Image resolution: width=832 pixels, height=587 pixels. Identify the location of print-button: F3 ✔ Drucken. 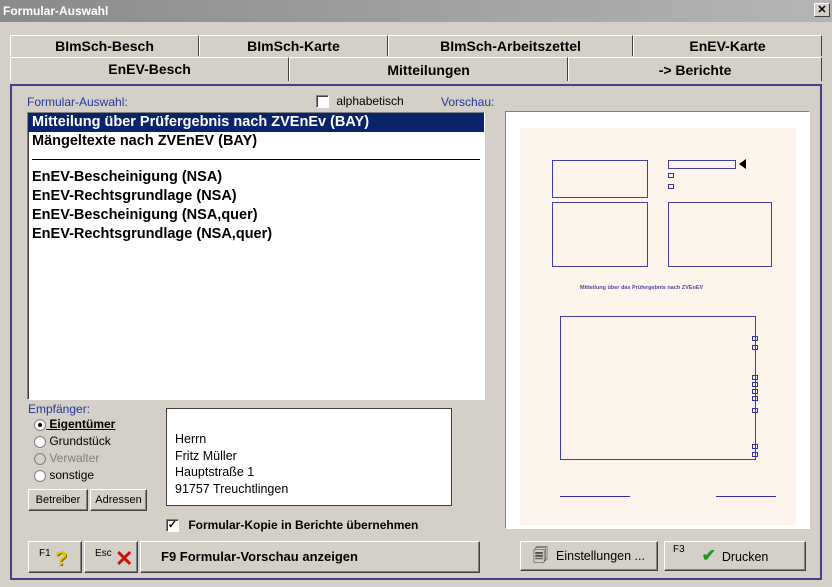
(735, 556).